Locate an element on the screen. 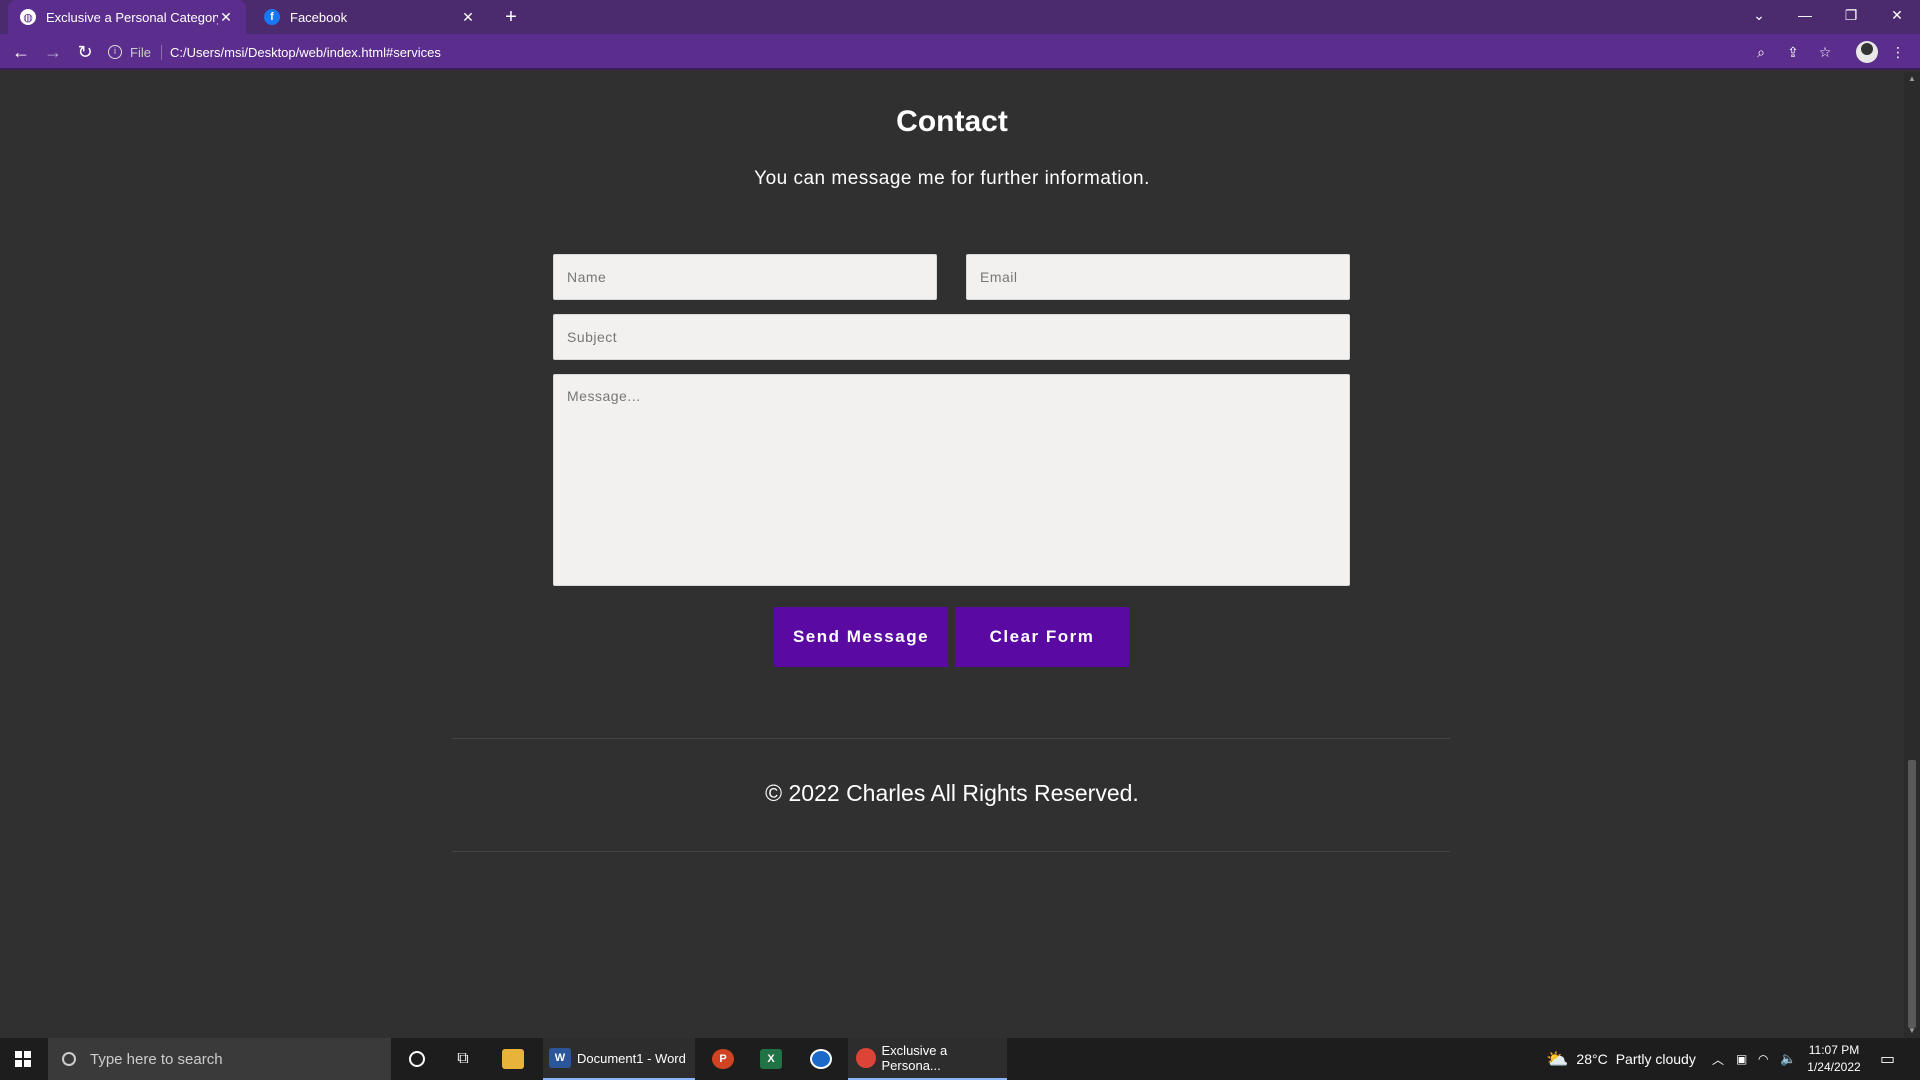  facebook-icon: f is located at coordinates (272, 17).